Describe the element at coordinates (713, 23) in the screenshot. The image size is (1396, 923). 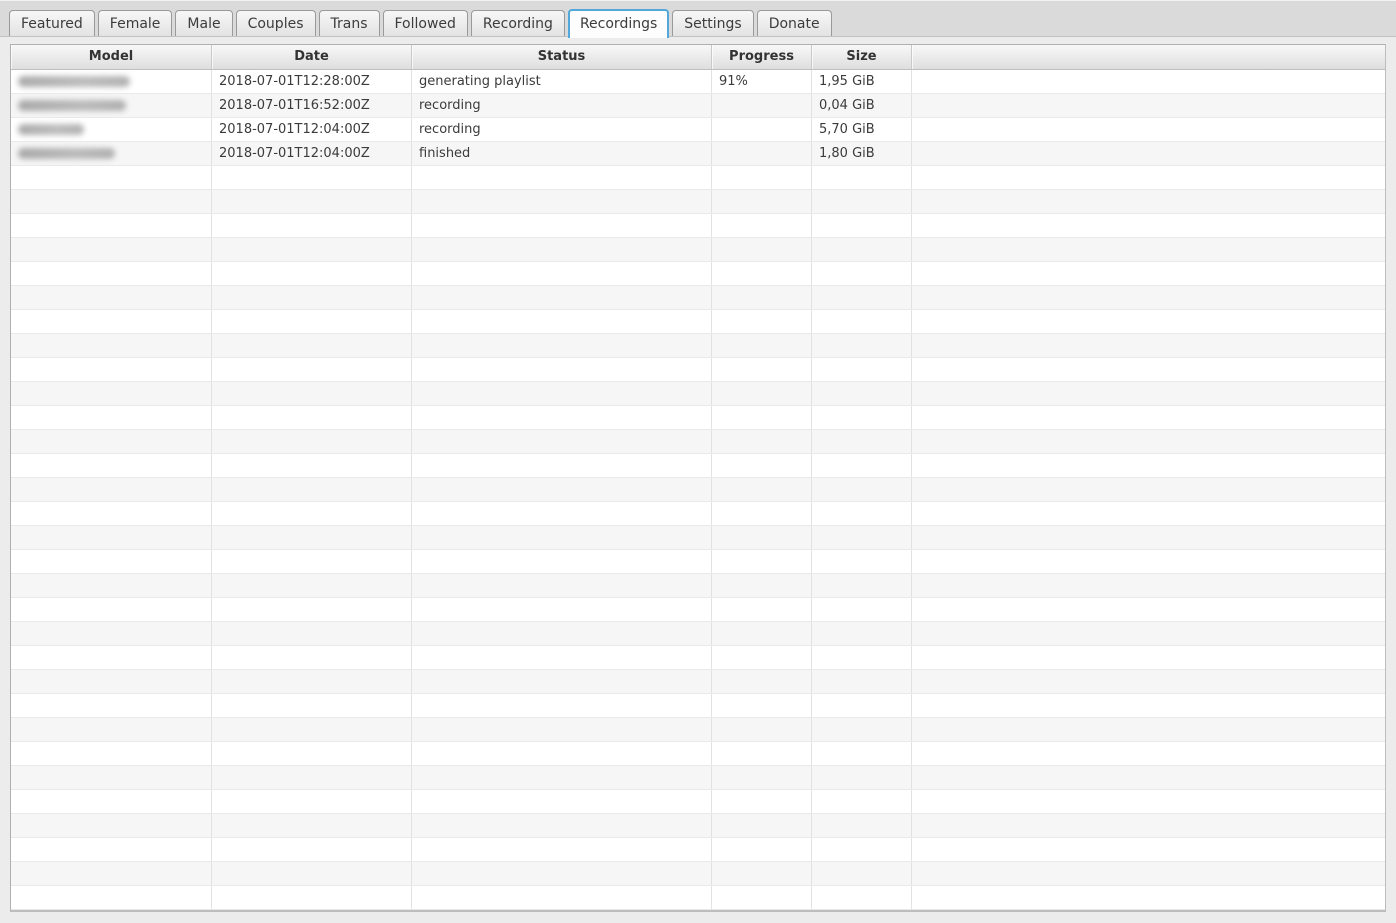
I see `tab-settings: Settings` at that location.